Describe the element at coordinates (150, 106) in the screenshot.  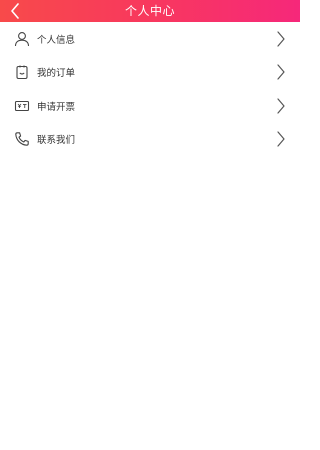
I see `menu-item-invoice: 申请开票` at that location.